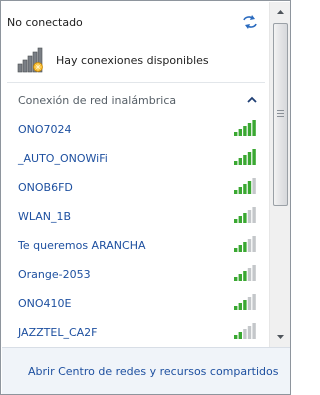  What do you see at coordinates (82, 245) in the screenshot?
I see `network-name: Te queremos ARANCHA` at bounding box center [82, 245].